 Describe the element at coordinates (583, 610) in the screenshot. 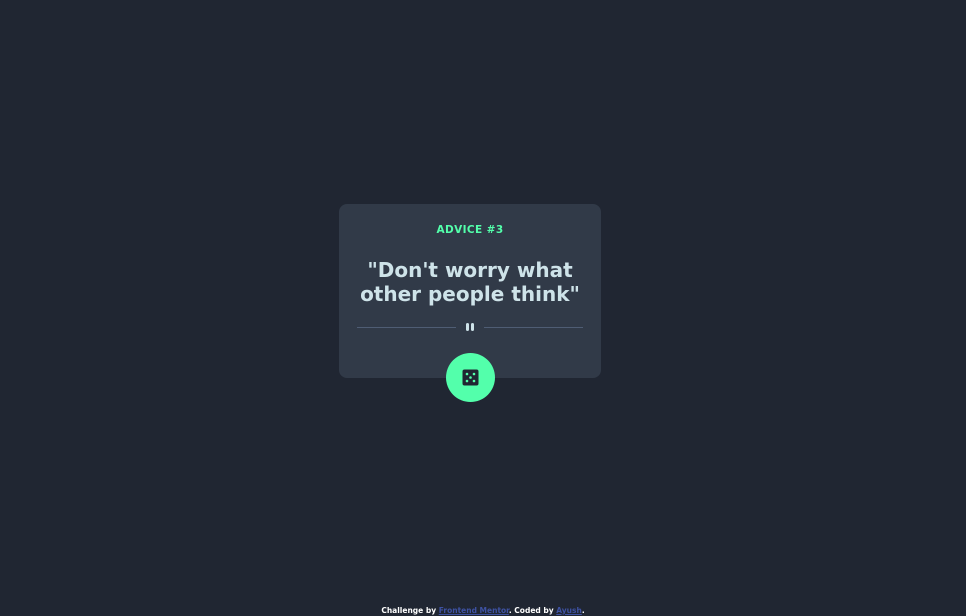

I see `attribution-suffix: .` at that location.